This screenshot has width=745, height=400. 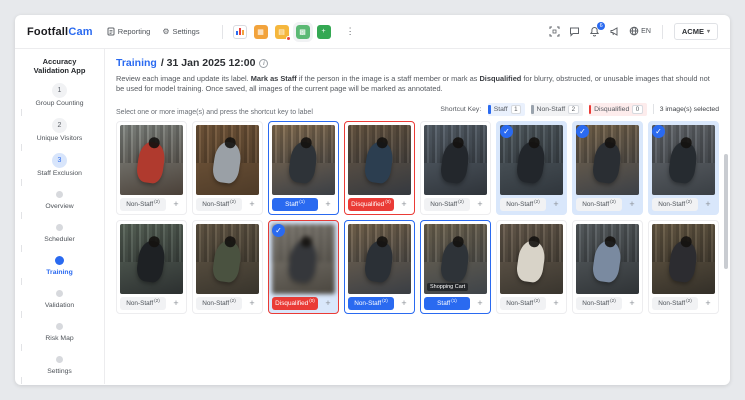 I want to click on step-connector, so click(x=21, y=248).